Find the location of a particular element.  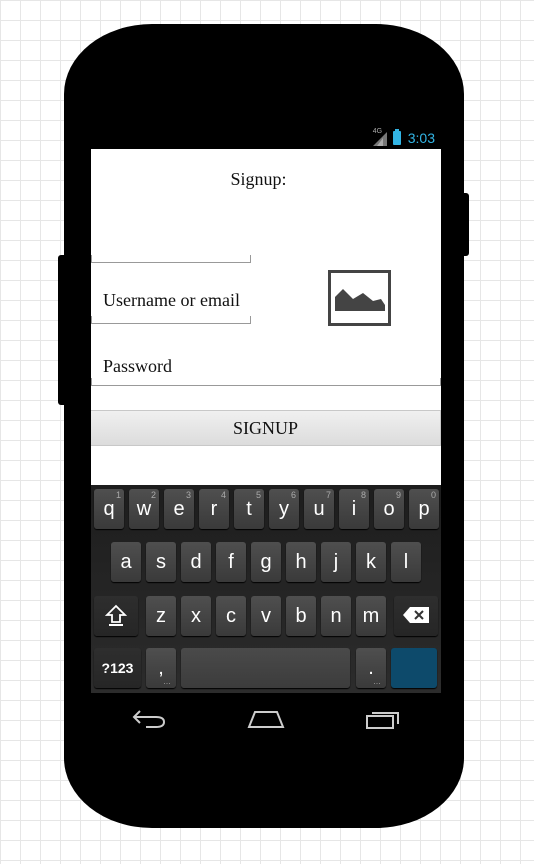

key-t: t5 is located at coordinates (249, 509).